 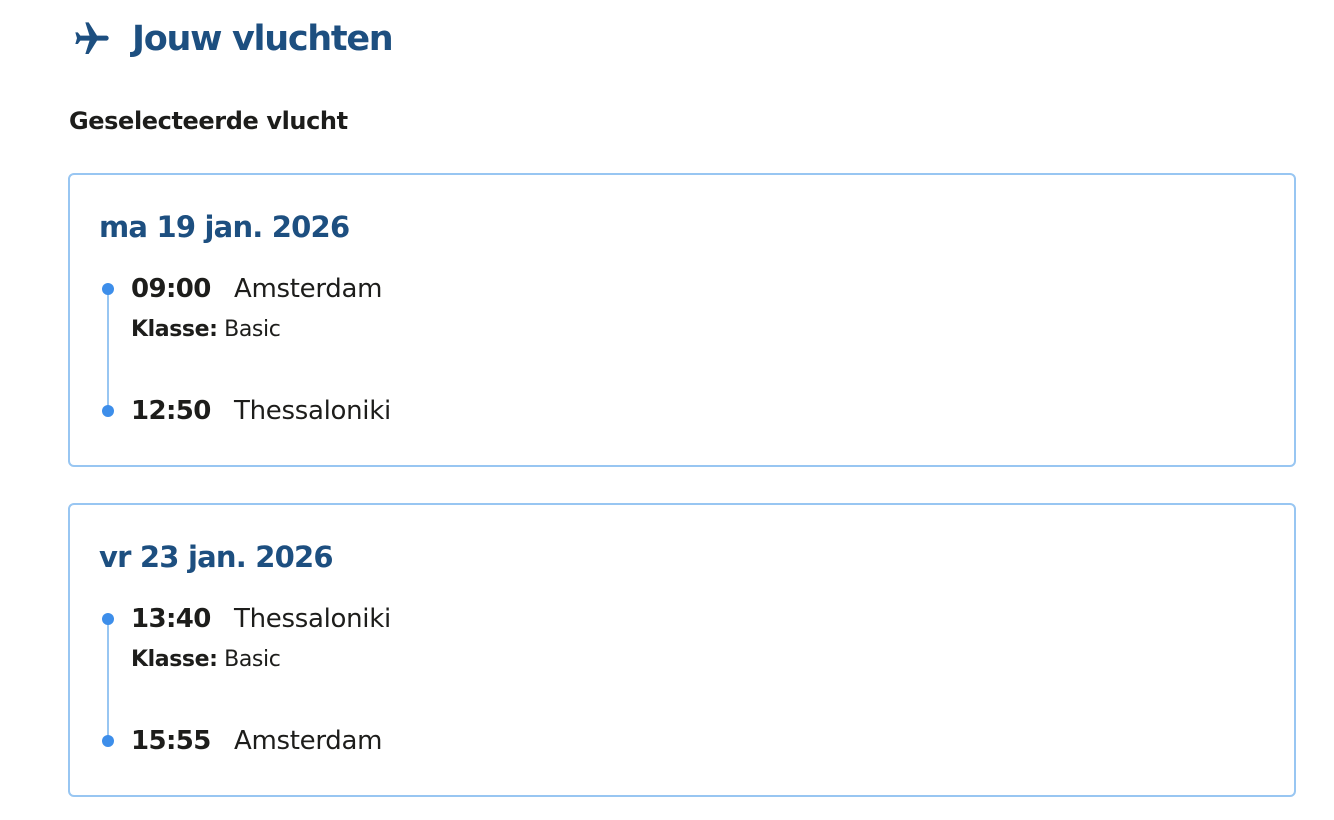 What do you see at coordinates (171, 289) in the screenshot?
I see `departure-time: 09:00` at bounding box center [171, 289].